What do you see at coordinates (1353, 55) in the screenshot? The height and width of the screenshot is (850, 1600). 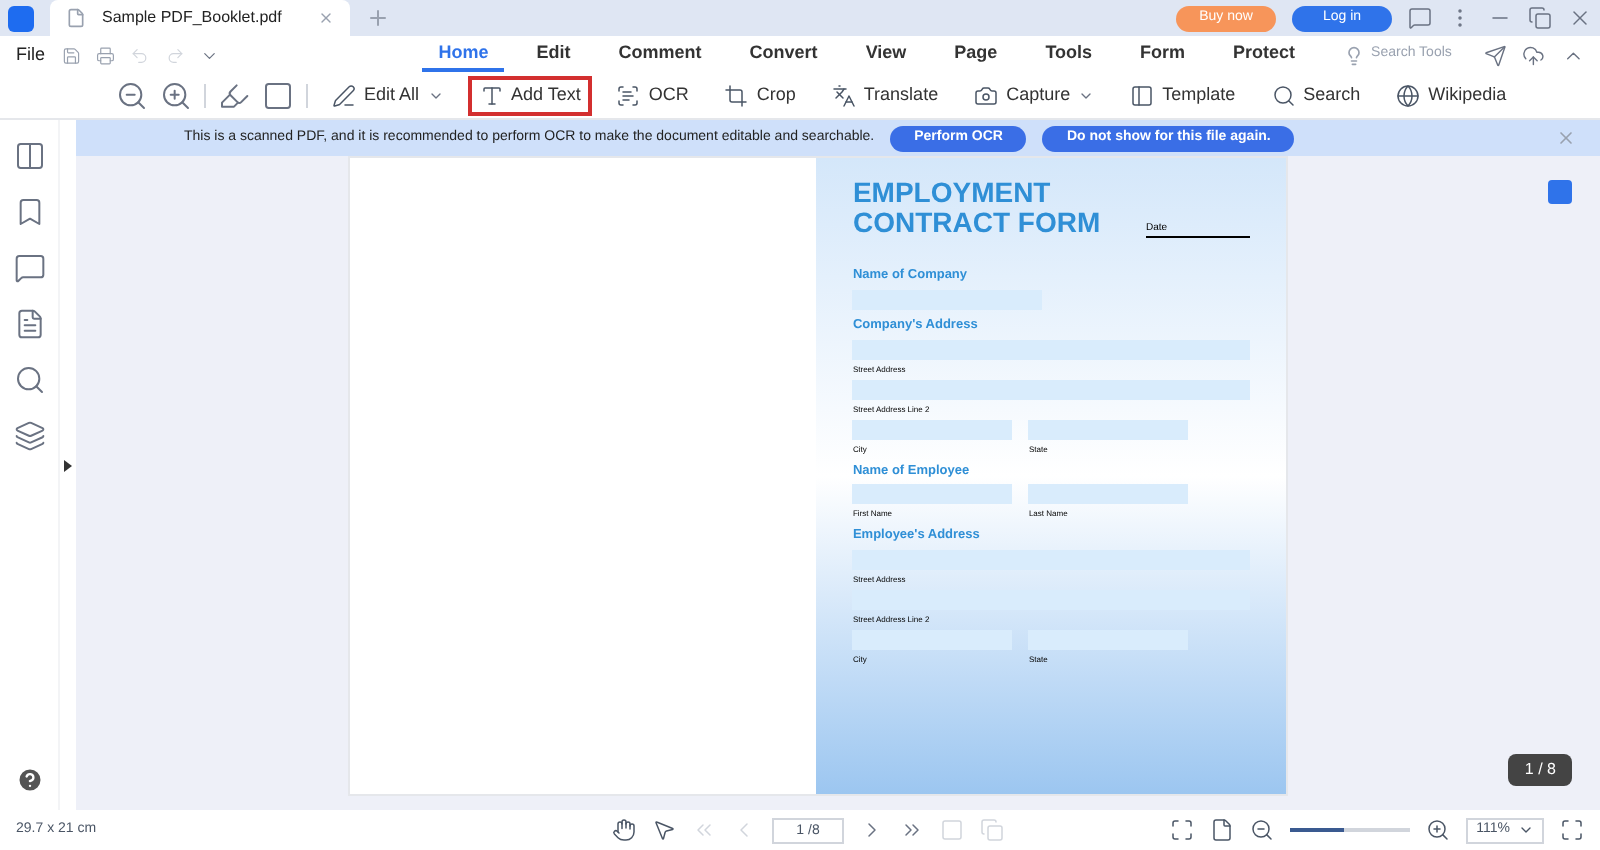 I see `lightbulb-icon` at bounding box center [1353, 55].